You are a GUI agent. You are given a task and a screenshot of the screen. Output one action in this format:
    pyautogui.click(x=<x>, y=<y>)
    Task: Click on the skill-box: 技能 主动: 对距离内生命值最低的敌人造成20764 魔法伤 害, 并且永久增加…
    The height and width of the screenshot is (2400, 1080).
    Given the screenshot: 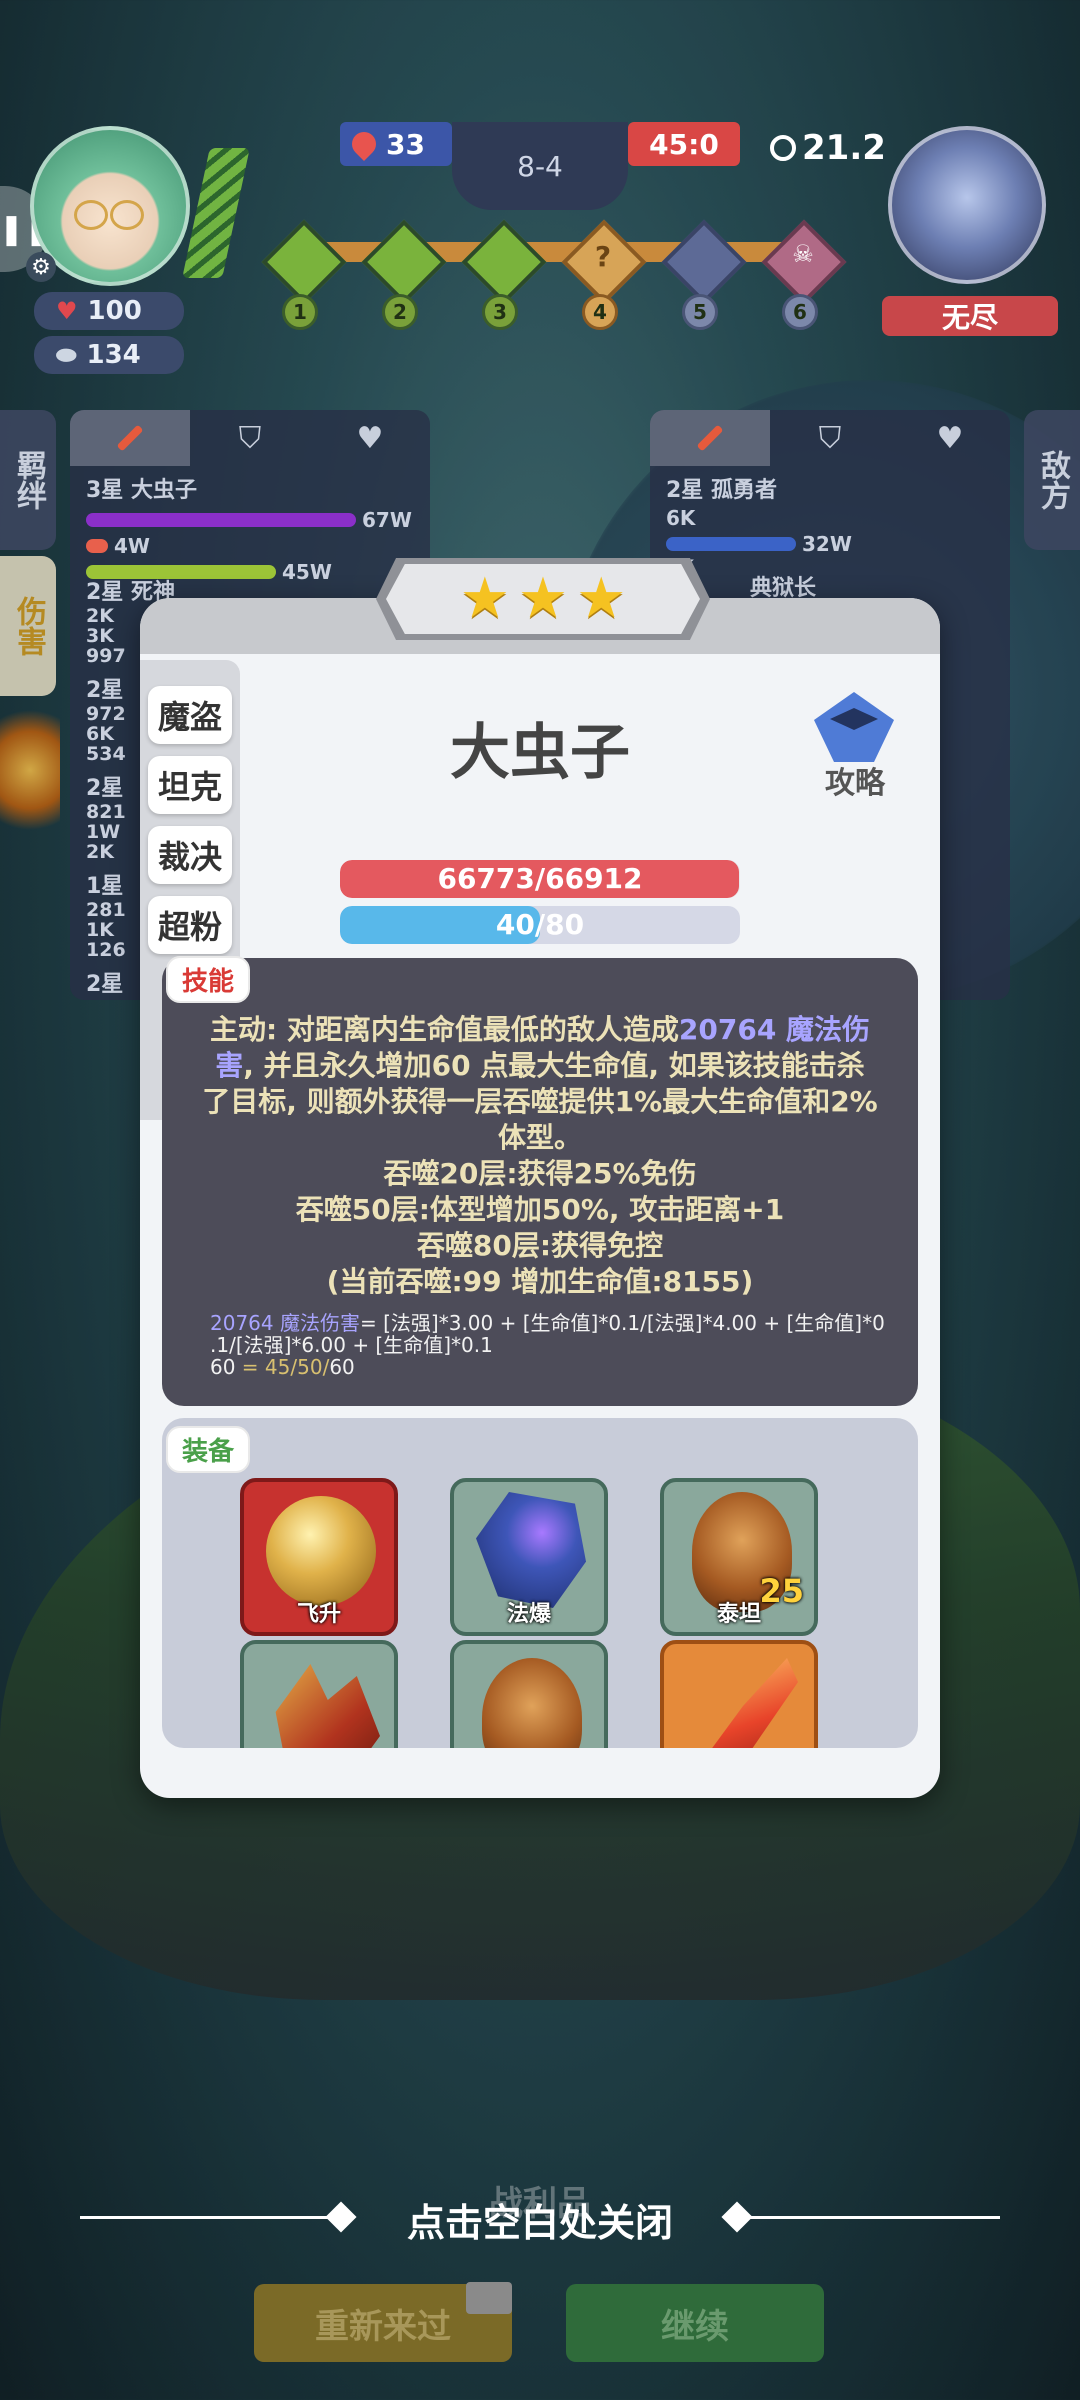 What is the action you would take?
    pyautogui.click(x=540, y=1181)
    